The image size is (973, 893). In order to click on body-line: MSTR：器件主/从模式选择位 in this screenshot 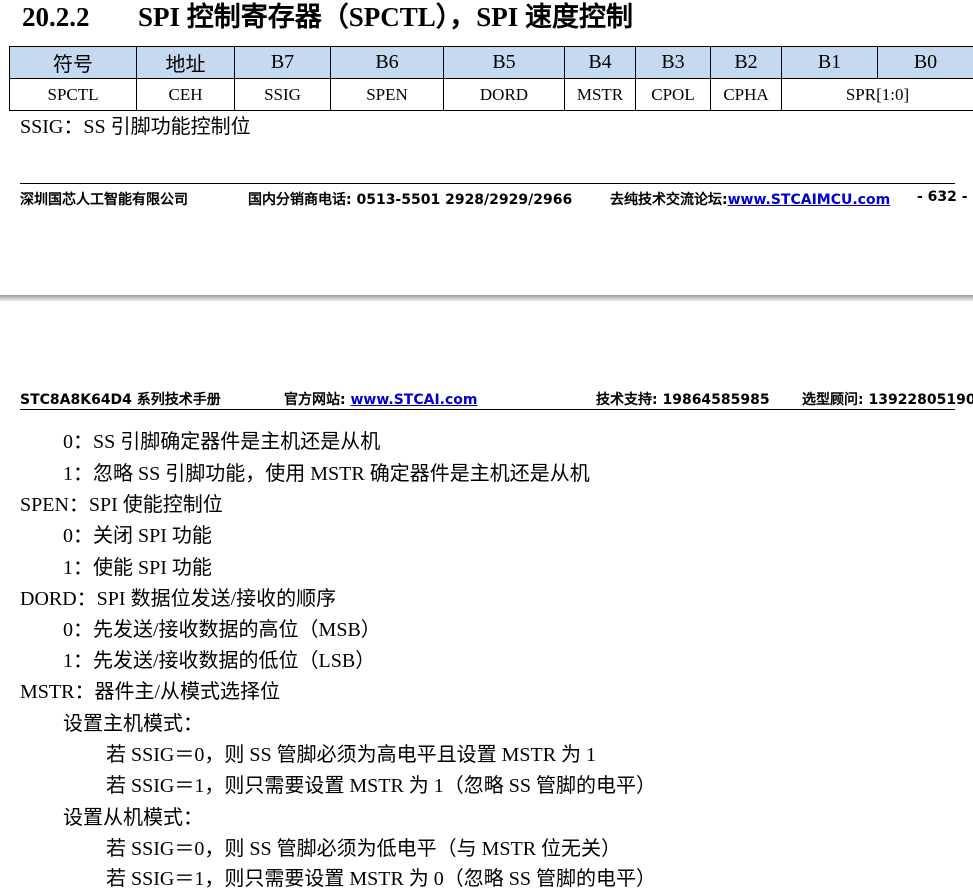, I will do `click(150, 692)`.